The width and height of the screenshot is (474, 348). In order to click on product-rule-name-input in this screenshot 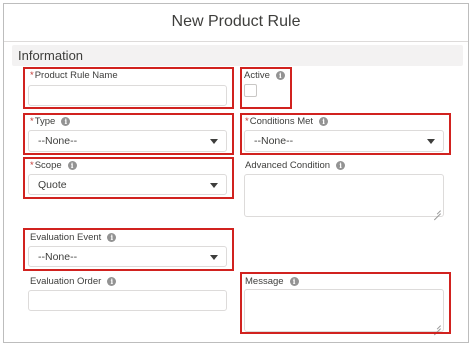, I will do `click(127, 95)`.